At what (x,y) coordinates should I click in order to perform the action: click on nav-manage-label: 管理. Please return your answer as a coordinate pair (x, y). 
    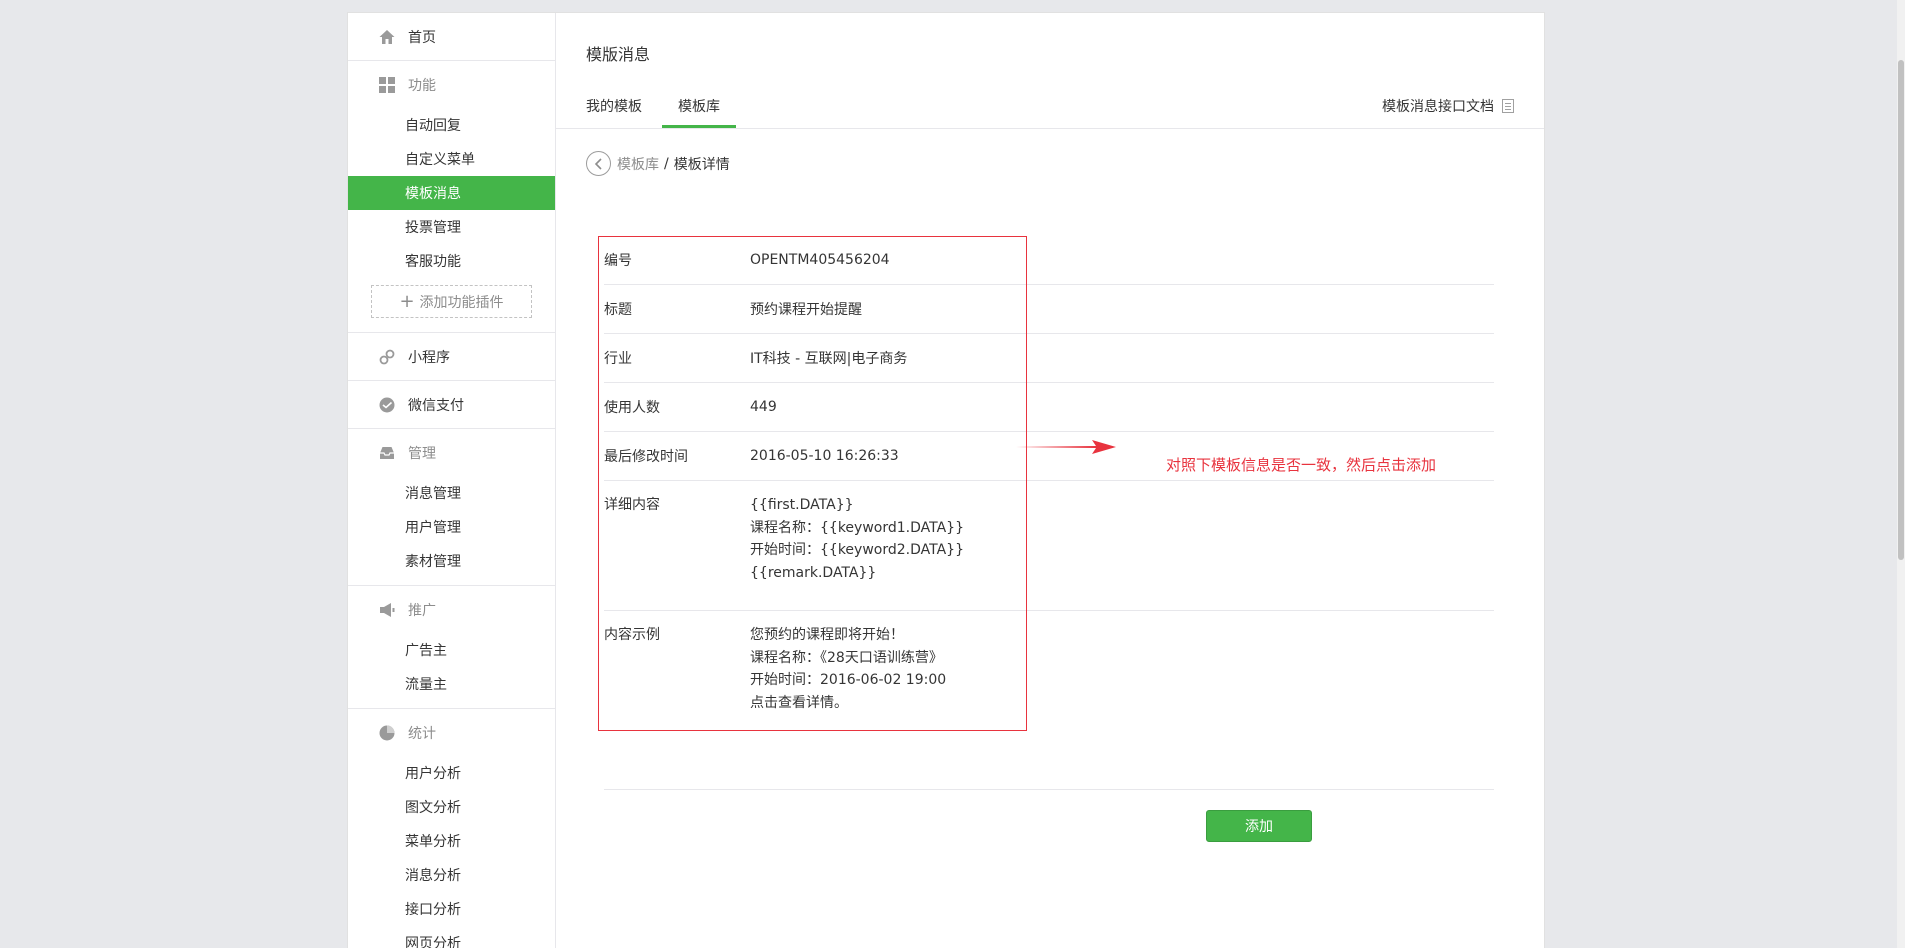
    Looking at the image, I should click on (422, 453).